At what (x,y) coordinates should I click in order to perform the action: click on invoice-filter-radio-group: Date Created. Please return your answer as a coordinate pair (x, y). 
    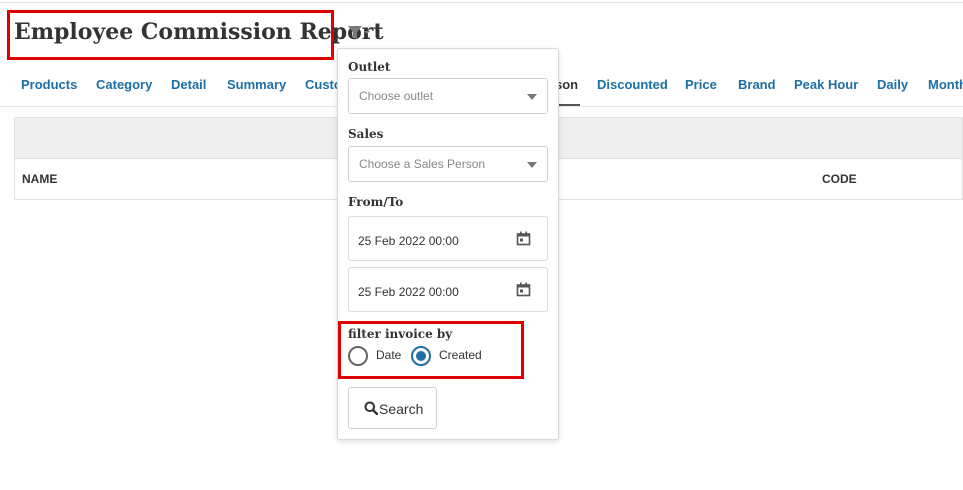
    Looking at the image, I should click on (438, 356).